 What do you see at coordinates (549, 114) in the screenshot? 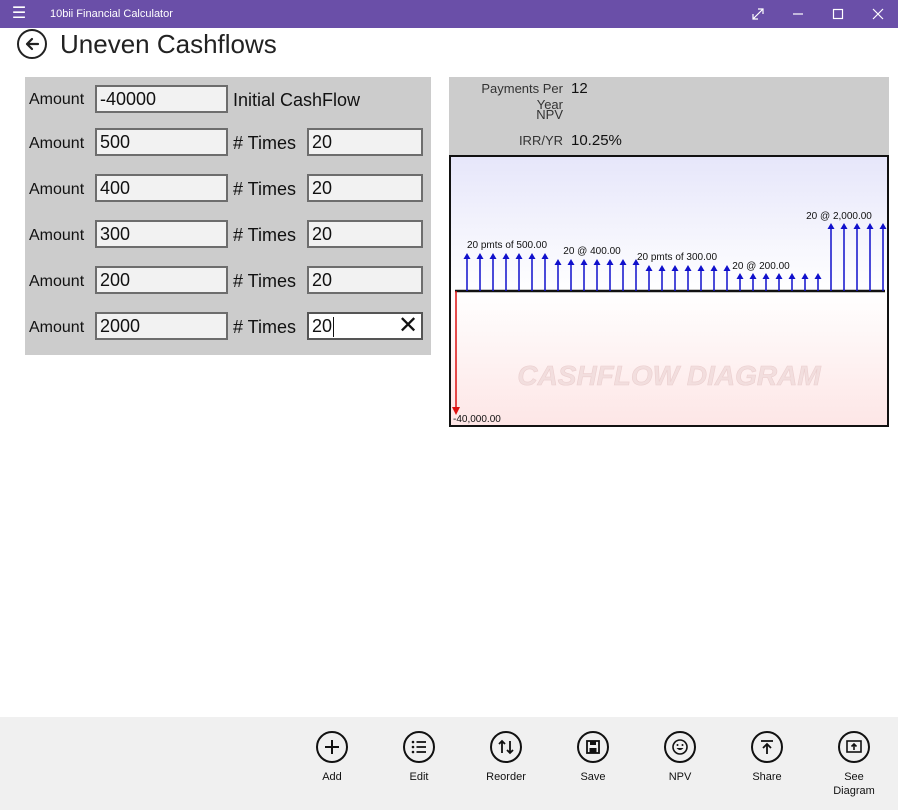
I see `npv-label: NPV` at bounding box center [549, 114].